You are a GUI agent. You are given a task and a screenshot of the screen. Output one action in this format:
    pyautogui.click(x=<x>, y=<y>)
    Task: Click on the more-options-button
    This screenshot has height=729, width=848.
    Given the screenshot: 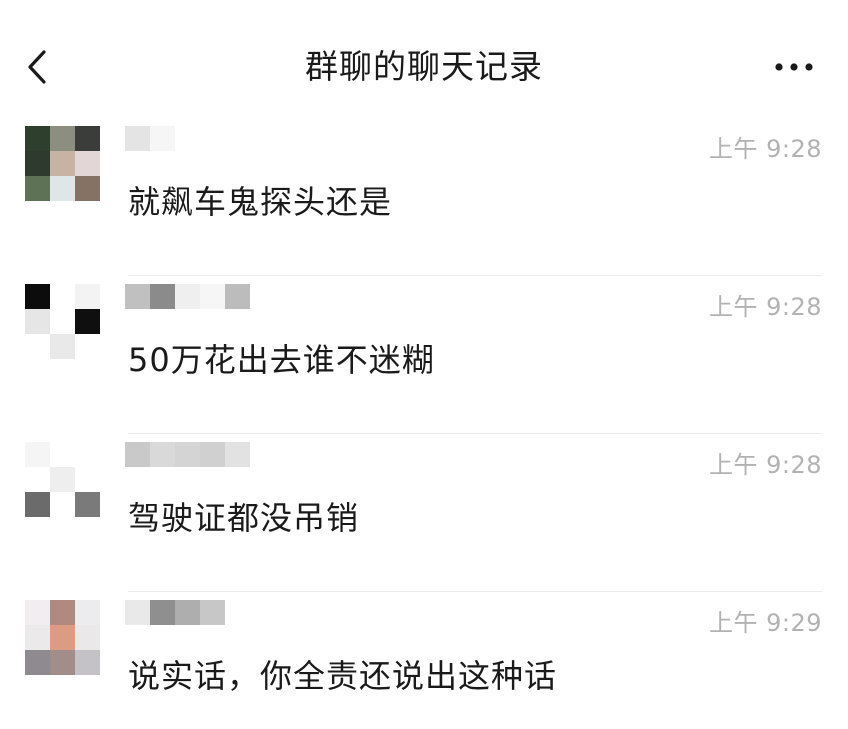 What is the action you would take?
    pyautogui.click(x=794, y=67)
    